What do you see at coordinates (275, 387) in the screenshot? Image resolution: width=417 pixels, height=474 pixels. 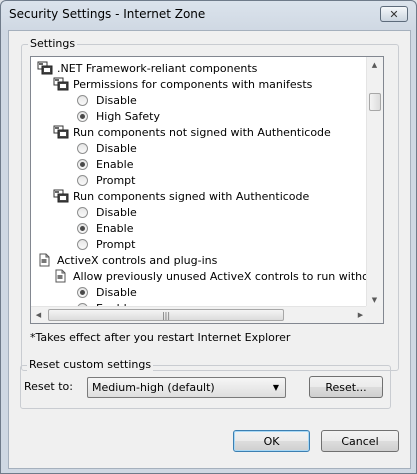 I see `chevron-down-icon: ▼` at bounding box center [275, 387].